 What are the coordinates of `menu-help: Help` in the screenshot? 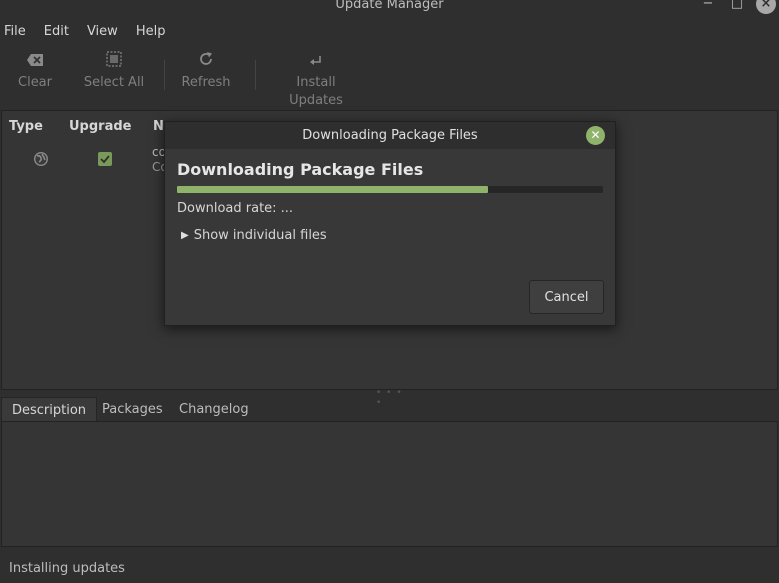 It's located at (153, 33).